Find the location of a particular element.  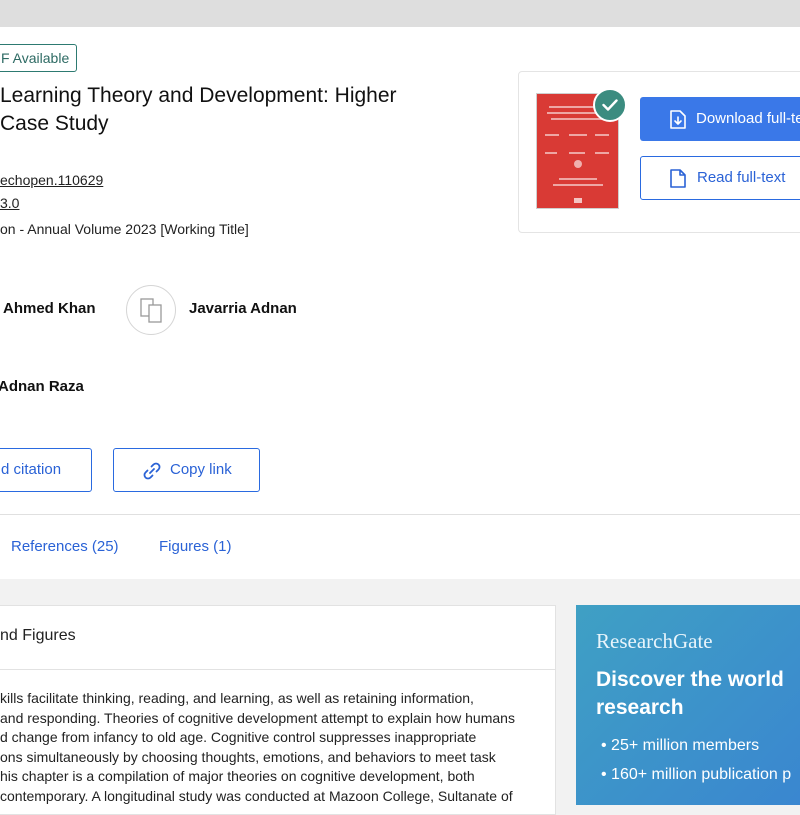

link-icon is located at coordinates (152, 471).